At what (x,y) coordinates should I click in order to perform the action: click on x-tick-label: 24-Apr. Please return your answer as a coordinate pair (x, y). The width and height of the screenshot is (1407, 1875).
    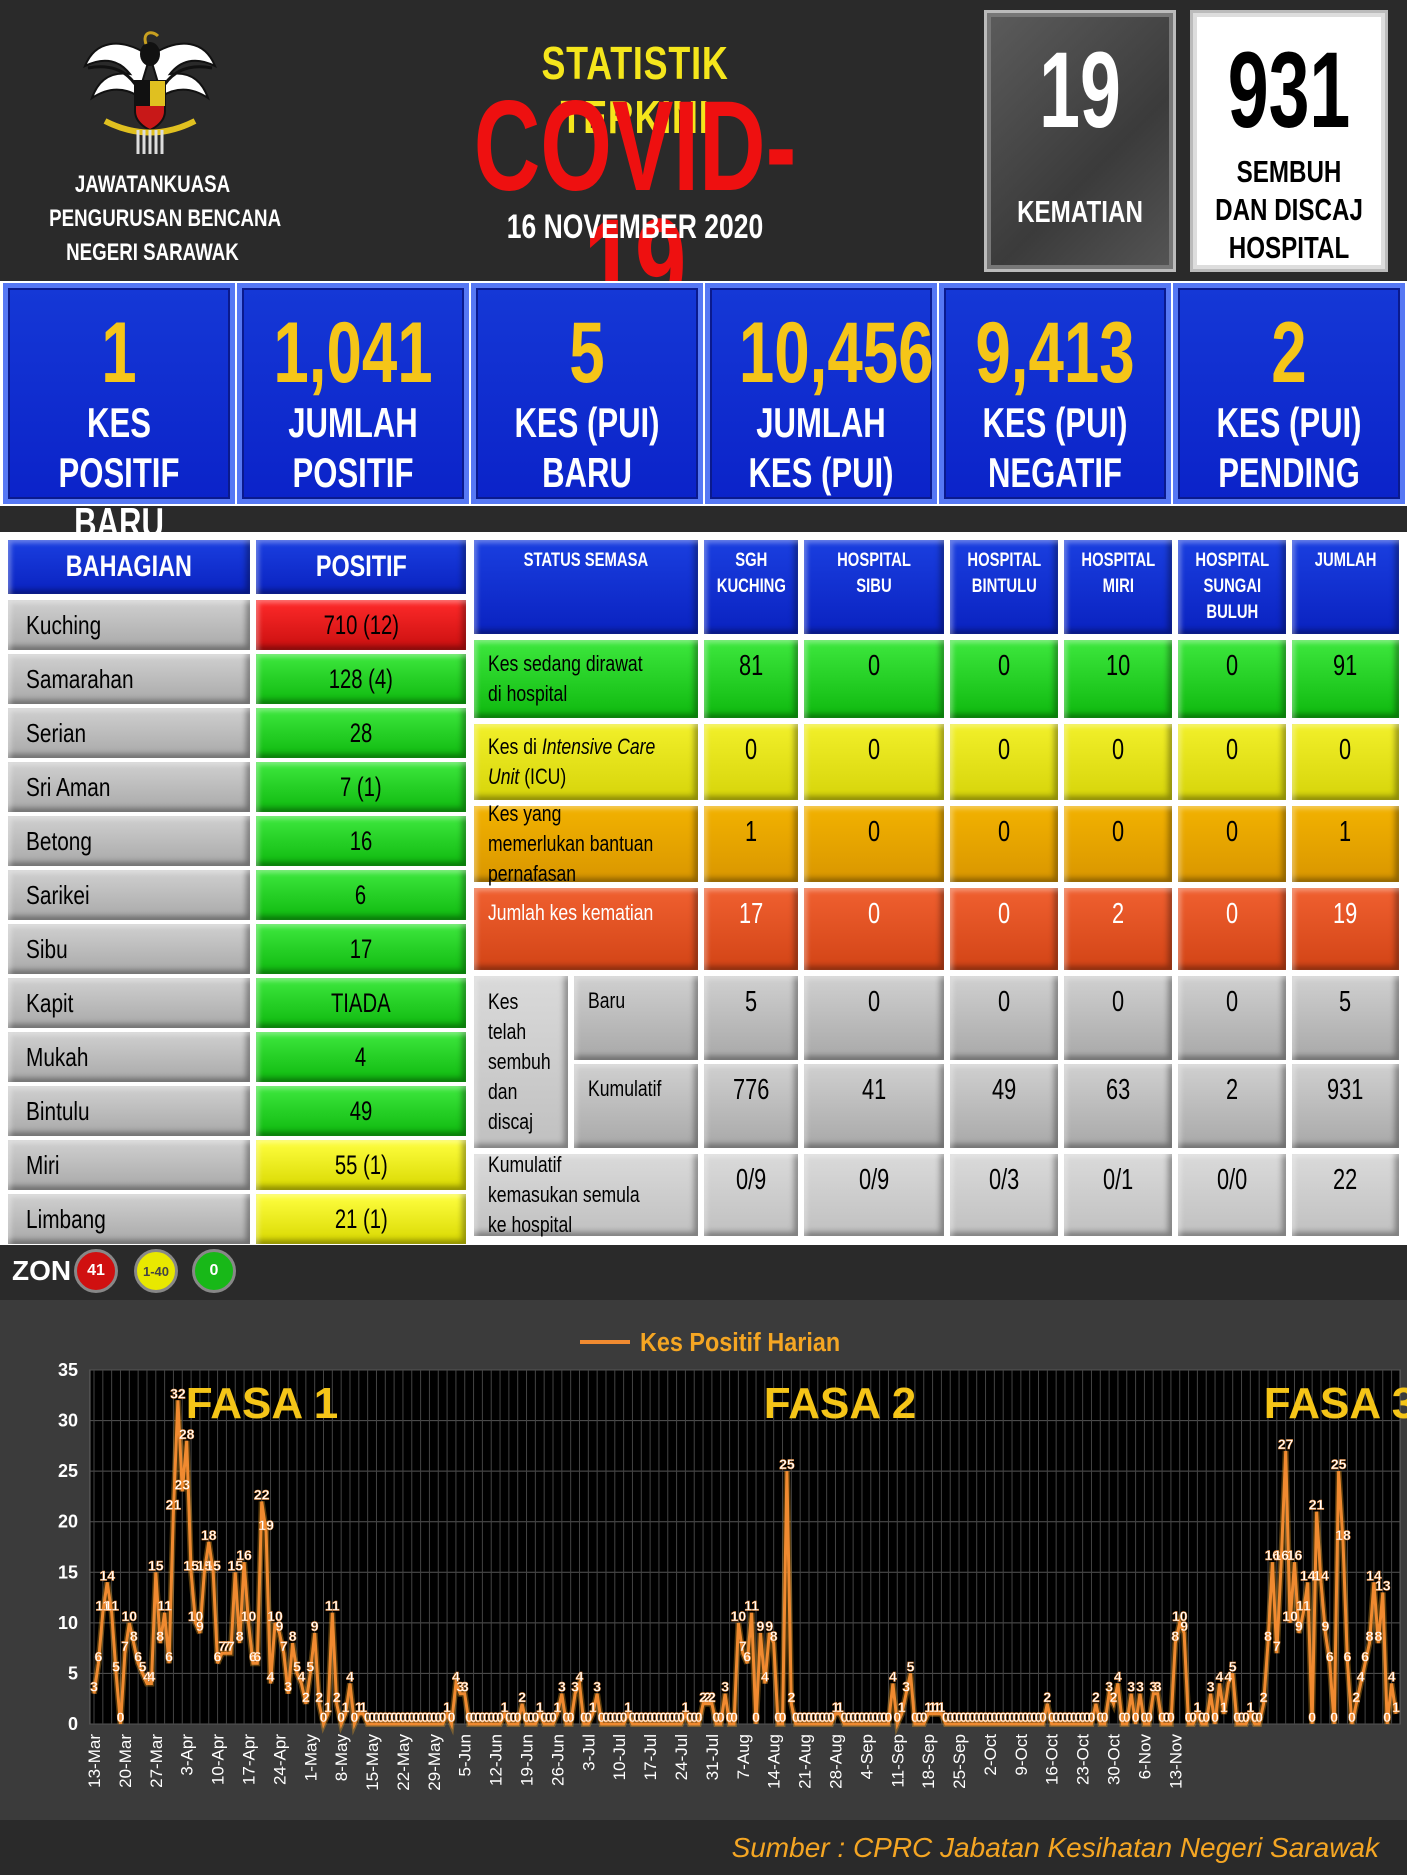
    Looking at the image, I should click on (279, 1759).